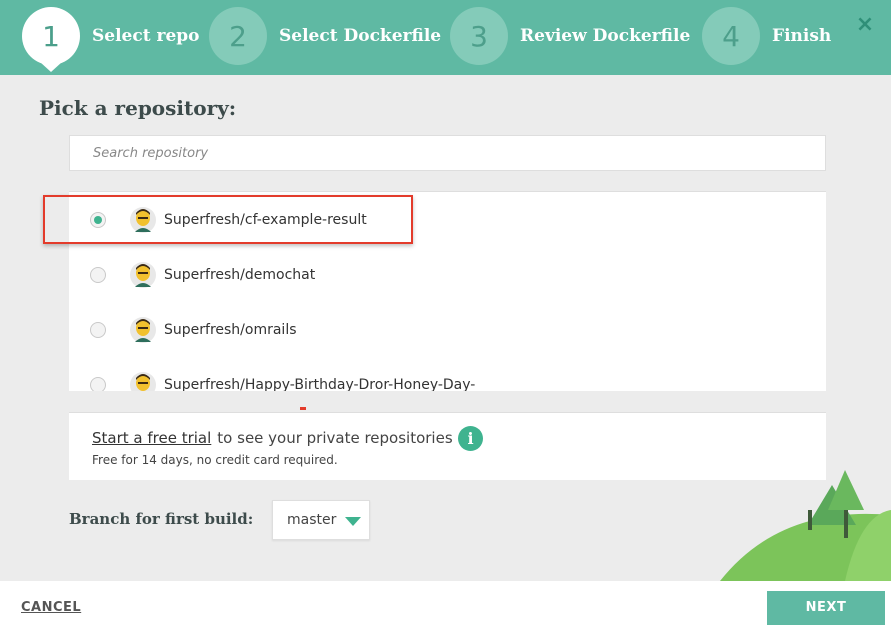 The width and height of the screenshot is (891, 630). I want to click on wizard-footer: CANCEL NEXT, so click(445, 605).